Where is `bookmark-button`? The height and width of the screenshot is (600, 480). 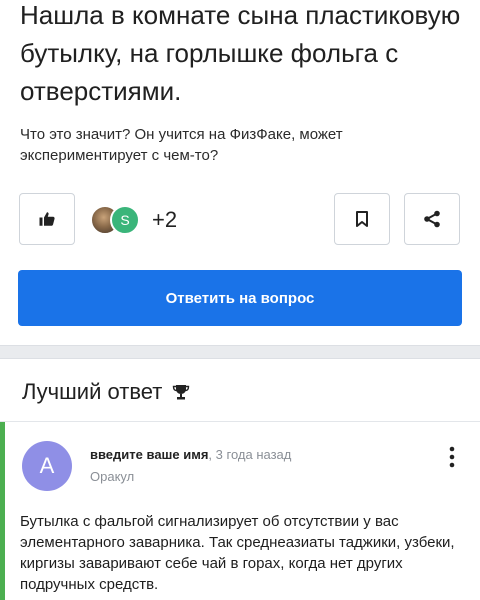
bookmark-button is located at coordinates (362, 219).